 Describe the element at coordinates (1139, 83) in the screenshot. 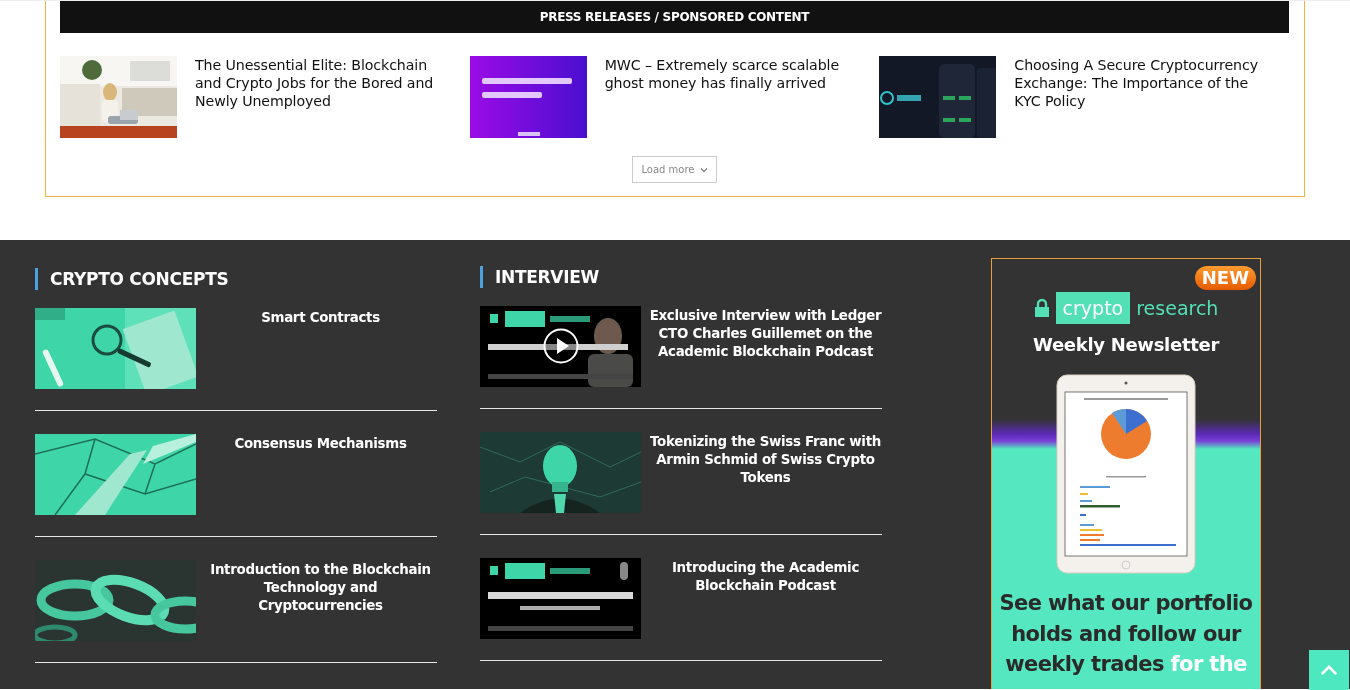

I see `article-link: Choosing A Secure Cryptocurrency Exchange: The Importance of the KYC Policy` at that location.